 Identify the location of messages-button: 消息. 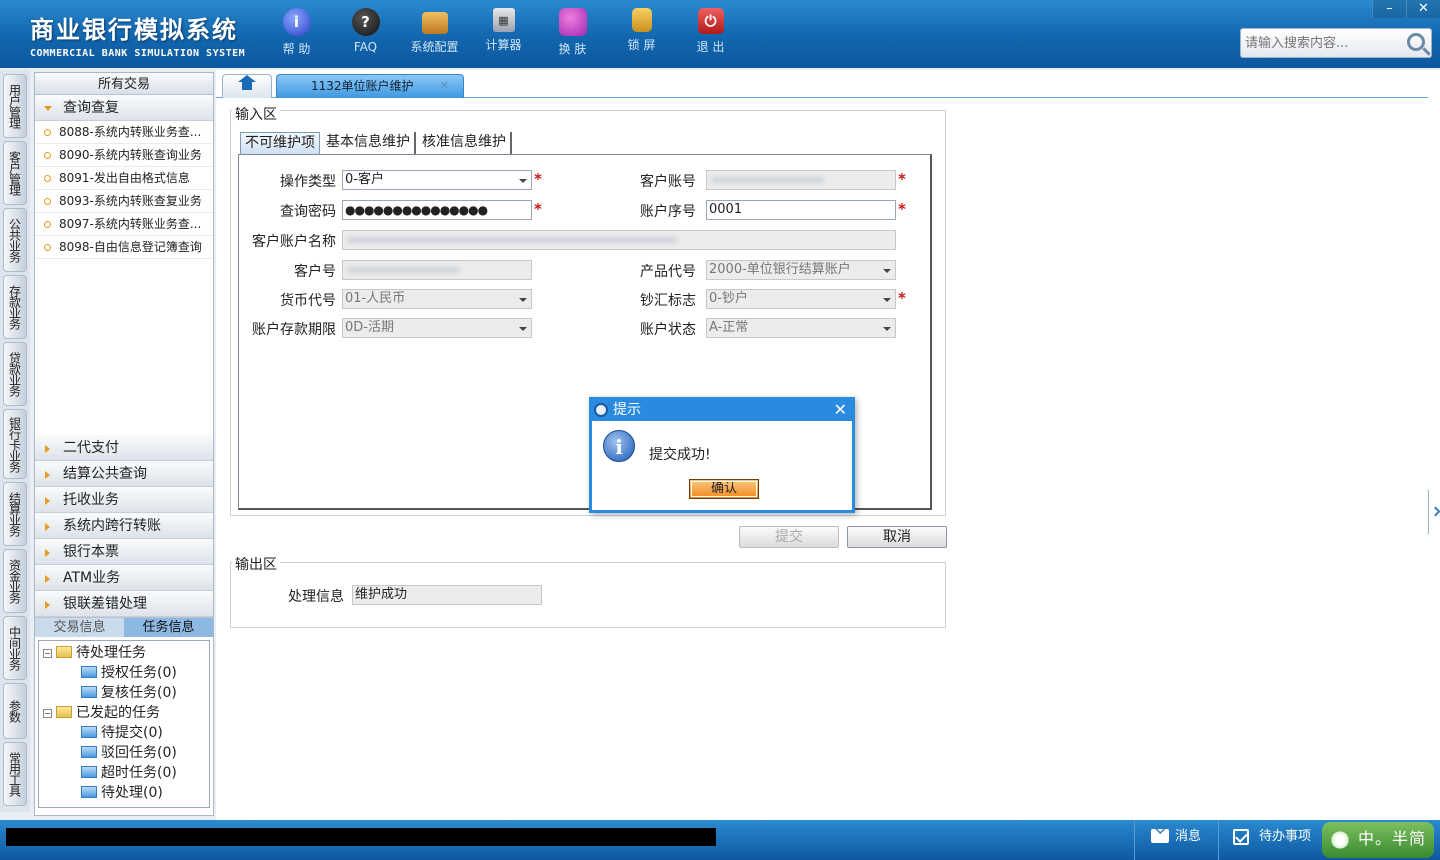
(1182, 840).